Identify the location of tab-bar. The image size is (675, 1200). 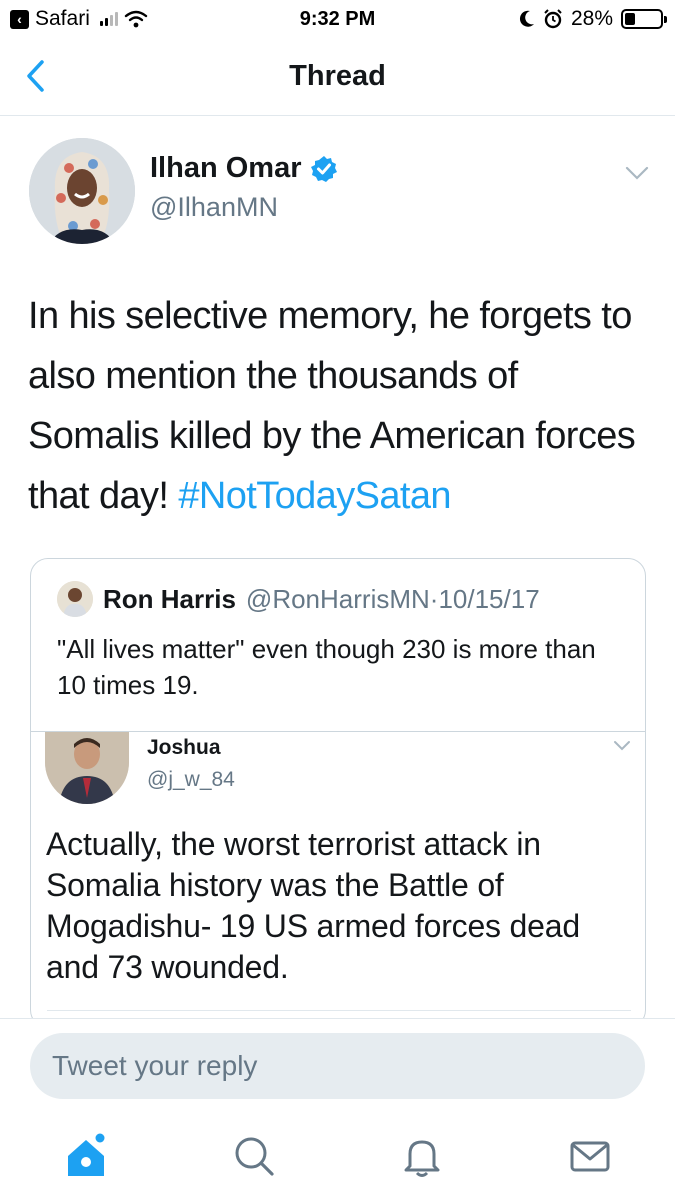
(337, 1159).